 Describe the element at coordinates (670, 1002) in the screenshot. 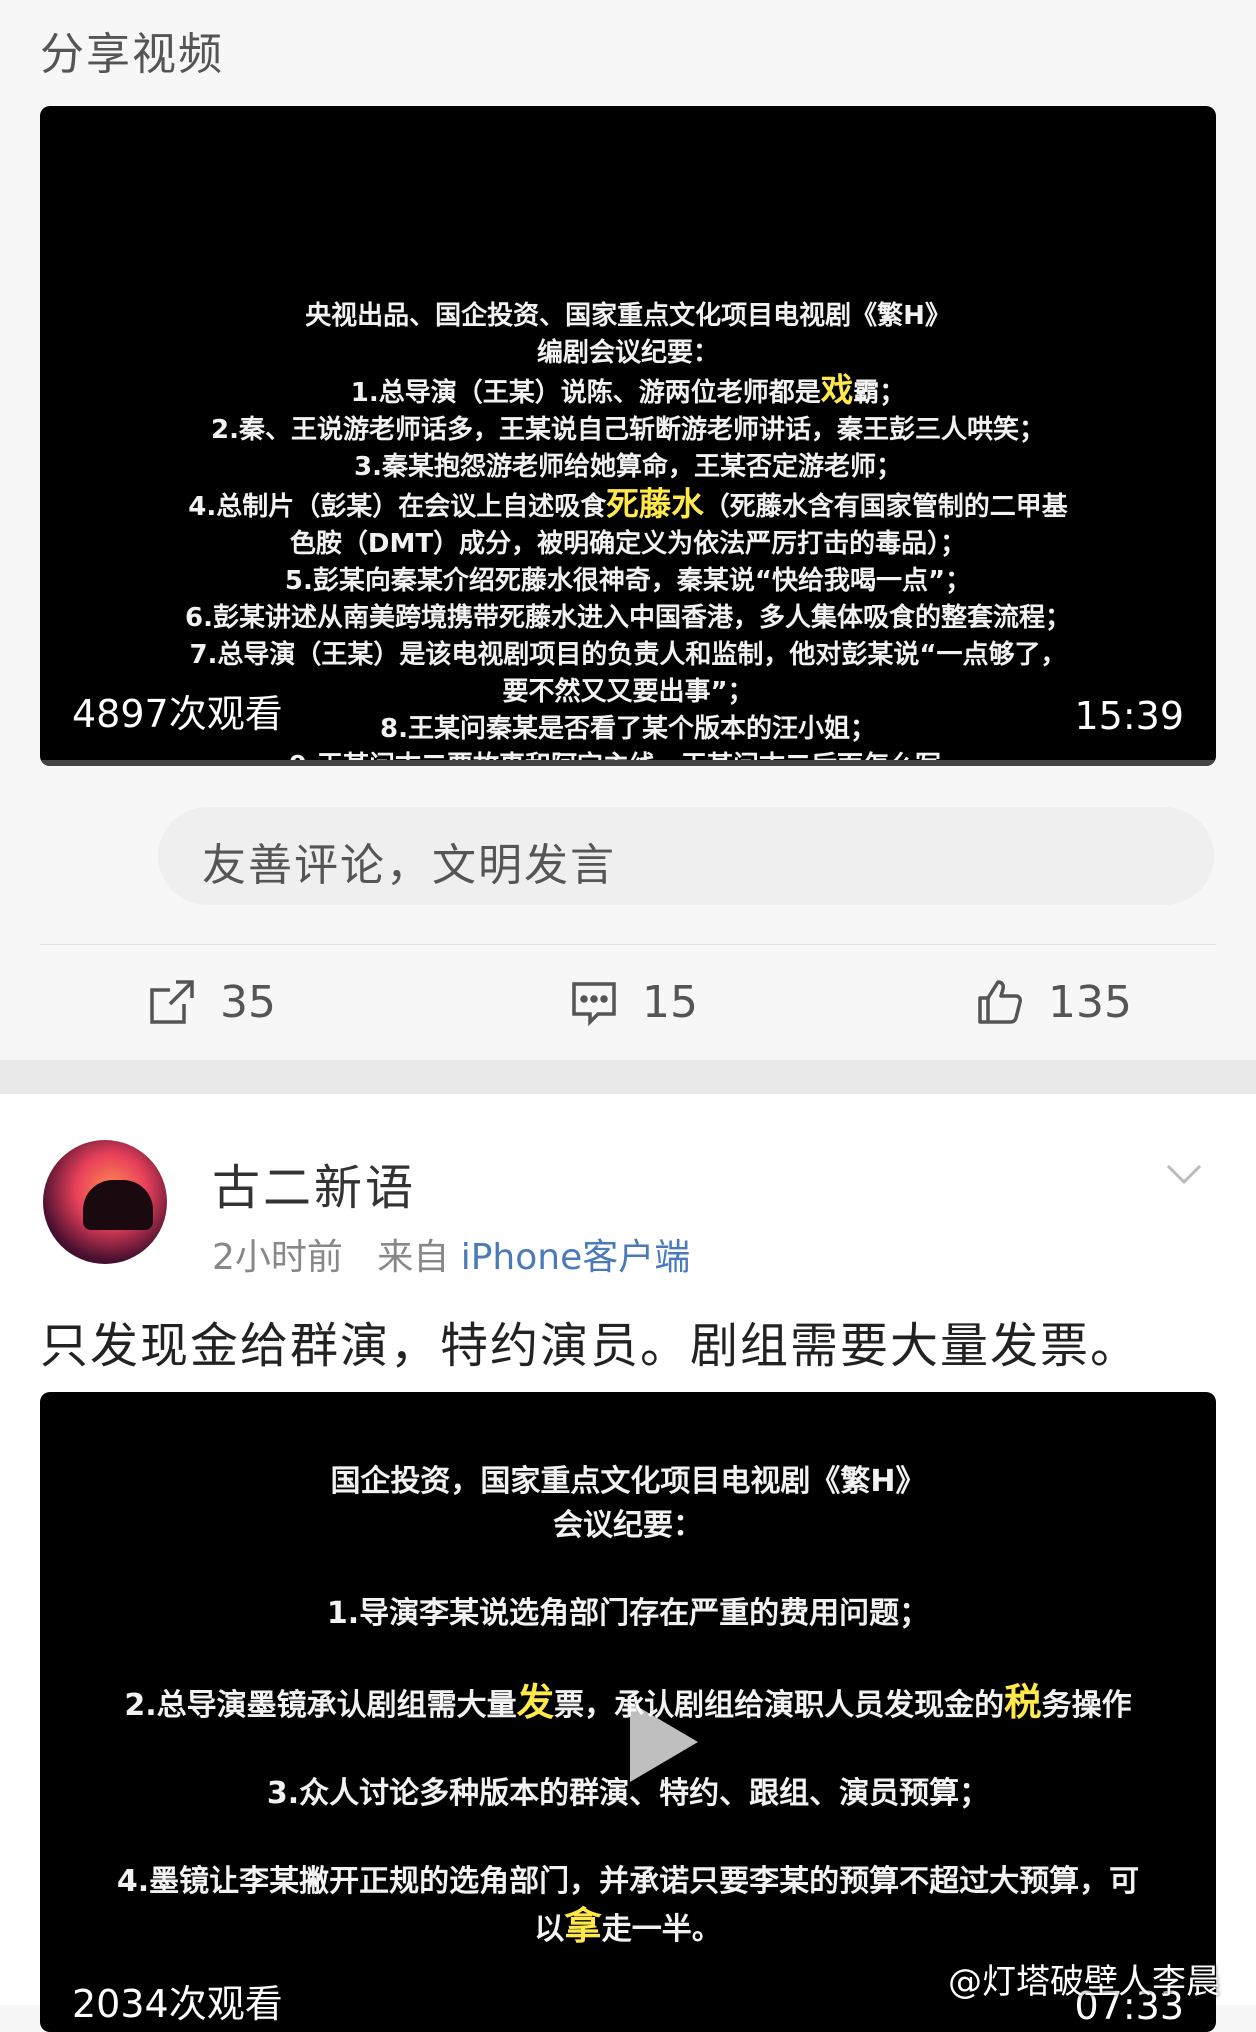

I see `comment-count: 15` at that location.